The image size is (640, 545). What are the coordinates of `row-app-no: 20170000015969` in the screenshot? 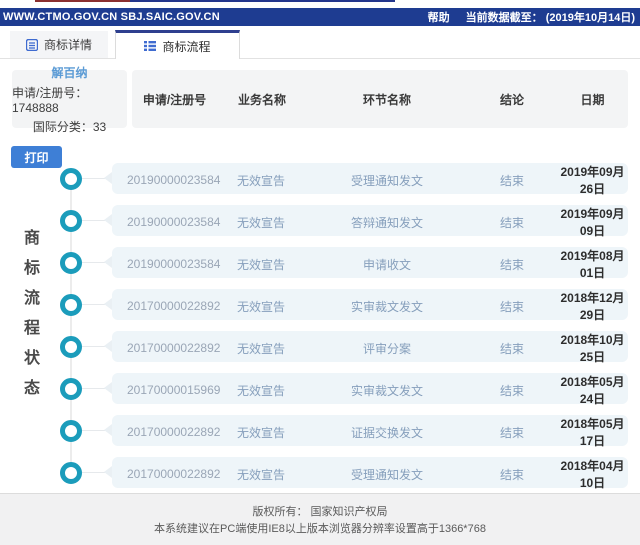 It's located at (174, 390).